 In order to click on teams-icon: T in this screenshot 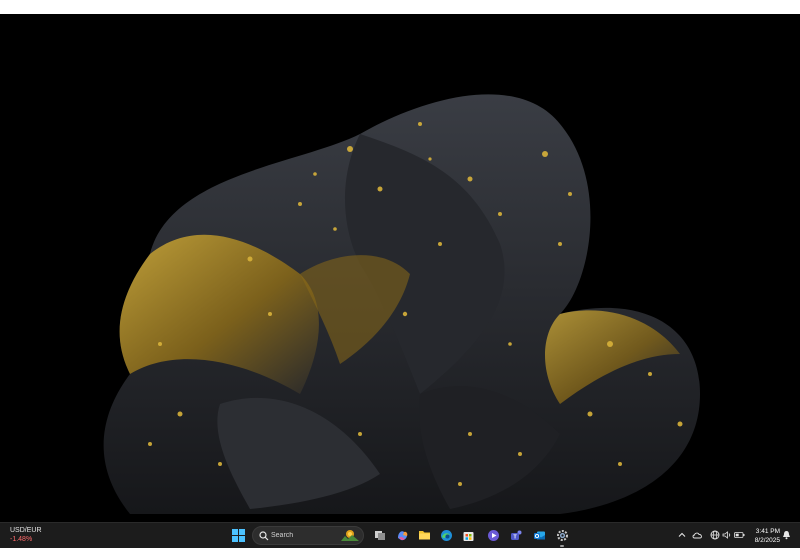, I will do `click(515, 535)`.